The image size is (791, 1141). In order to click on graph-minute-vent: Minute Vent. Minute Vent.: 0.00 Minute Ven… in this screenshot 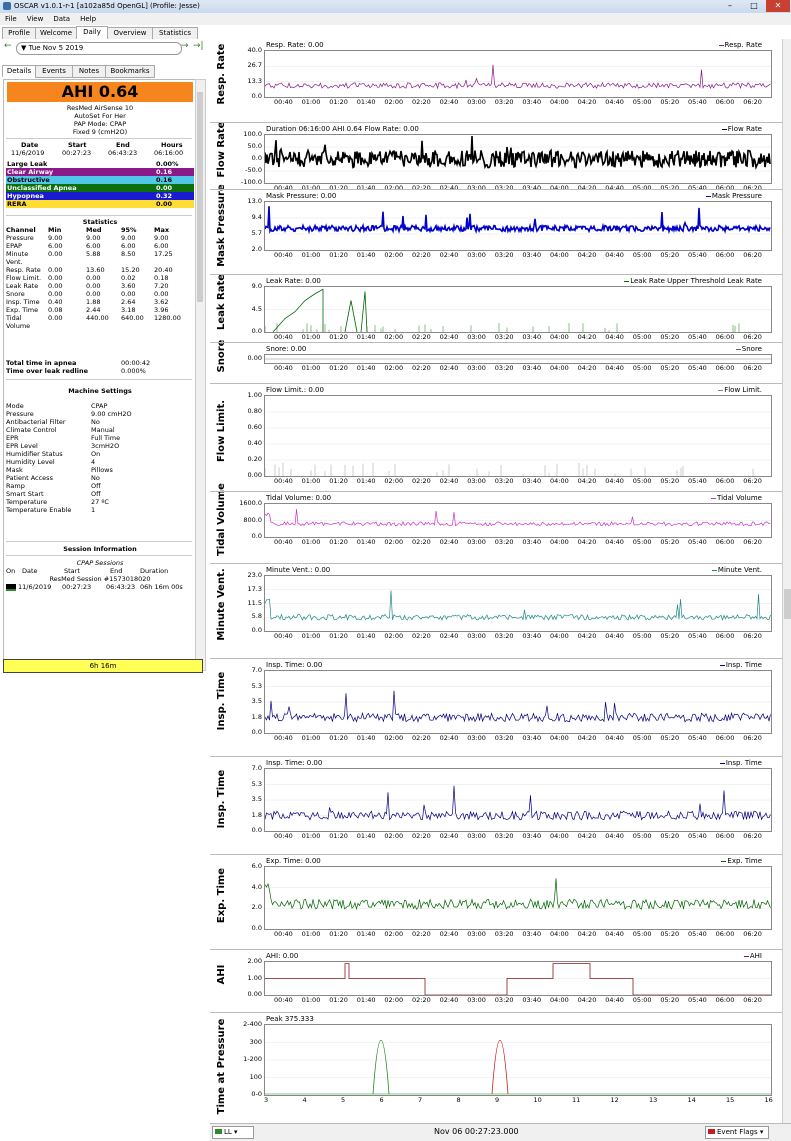, I will do `click(495, 612)`.